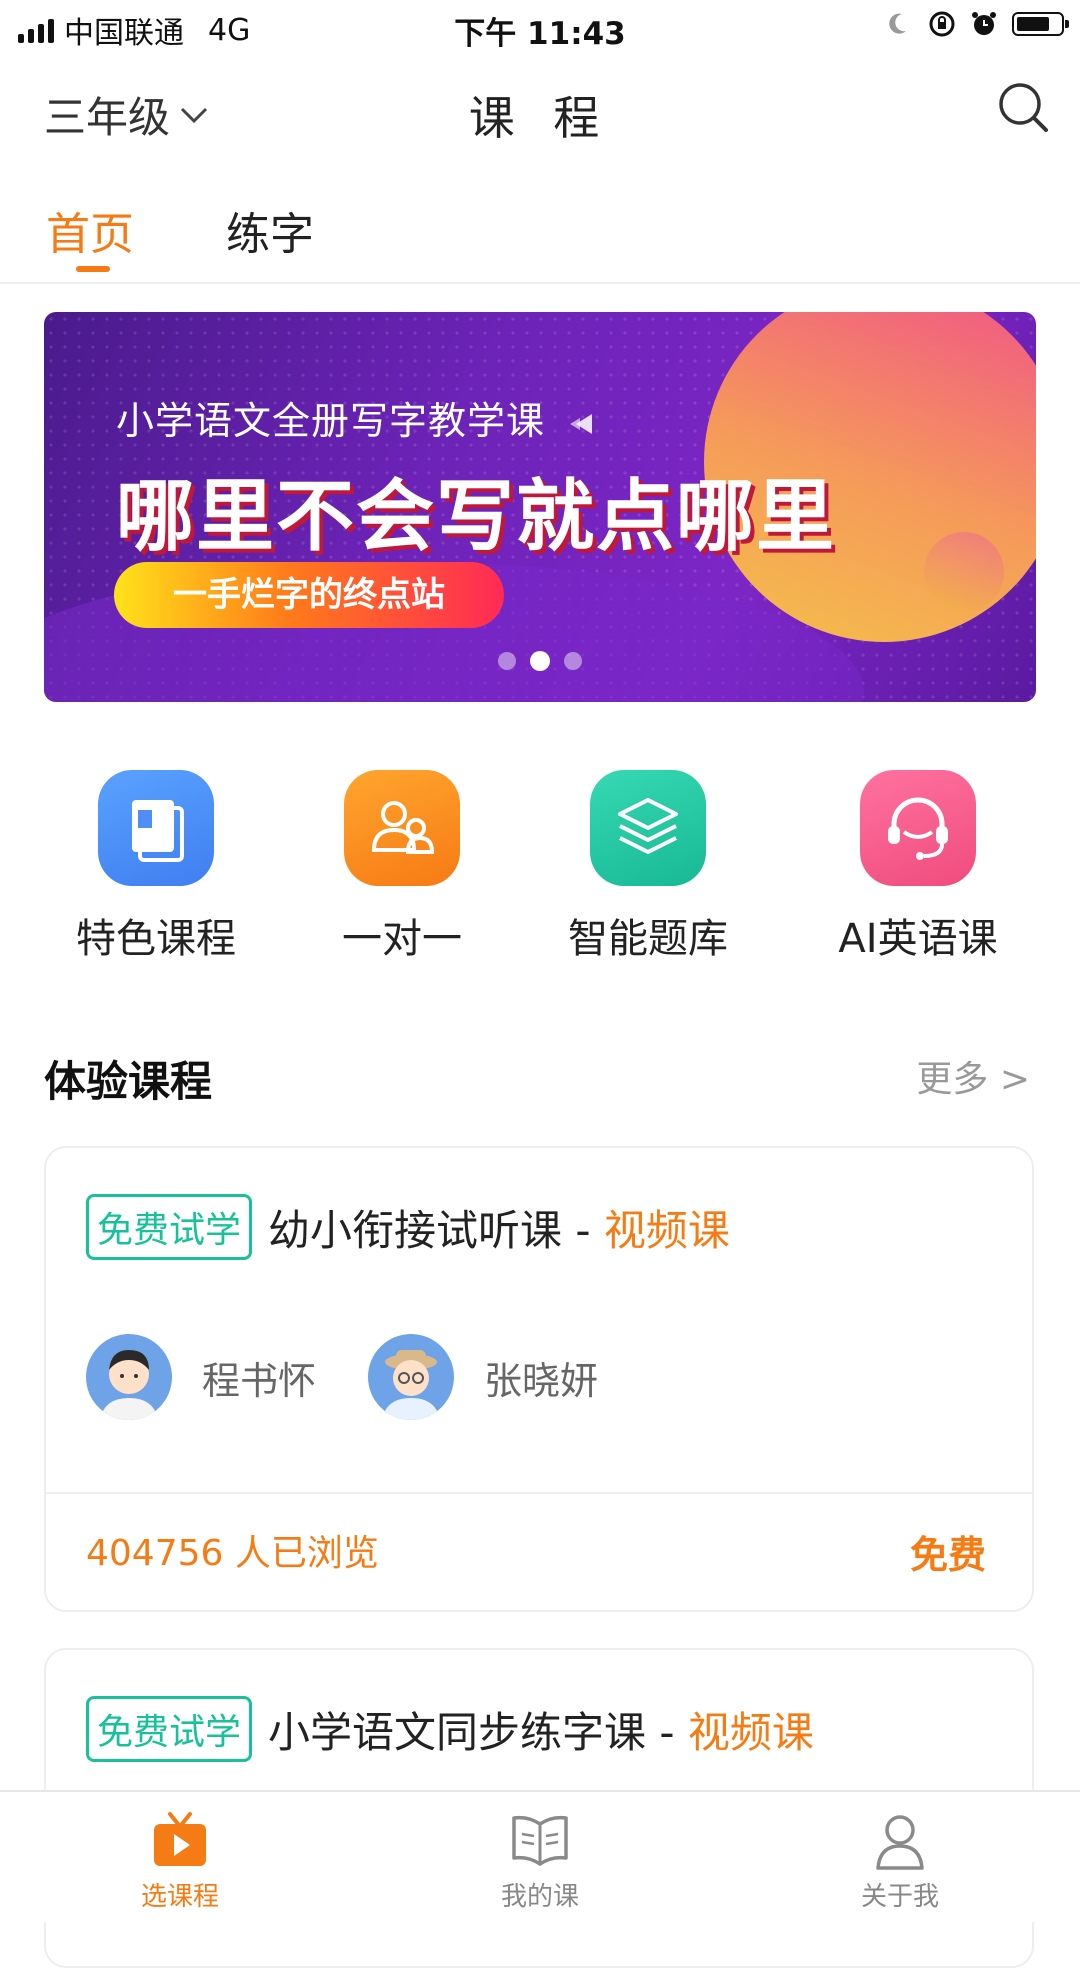 This screenshot has width=1080, height=1968. I want to click on nav-select-courses: 选课程, so click(180, 1861).